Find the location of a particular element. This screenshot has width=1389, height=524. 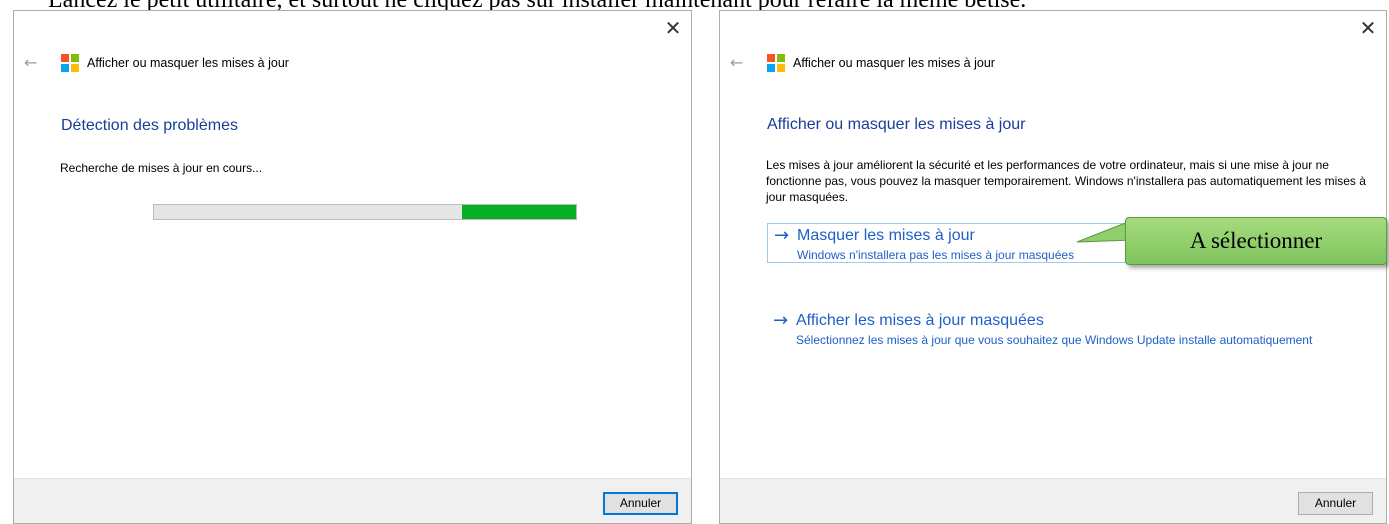

progress-bar-fill is located at coordinates (519, 212).